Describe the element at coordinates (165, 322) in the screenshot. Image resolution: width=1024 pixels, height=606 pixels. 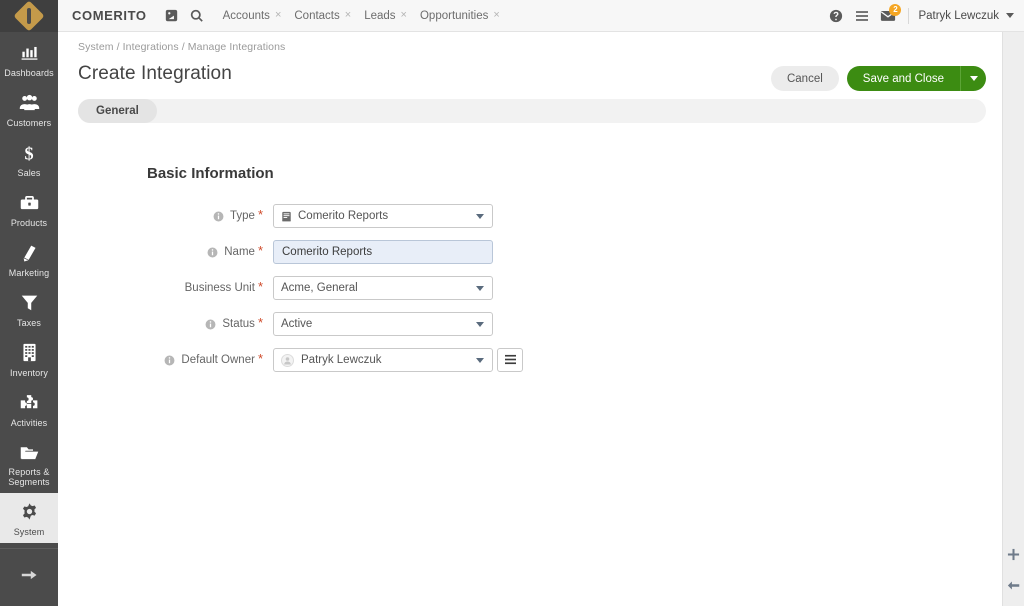
I see `field-label-status: Status *` at that location.